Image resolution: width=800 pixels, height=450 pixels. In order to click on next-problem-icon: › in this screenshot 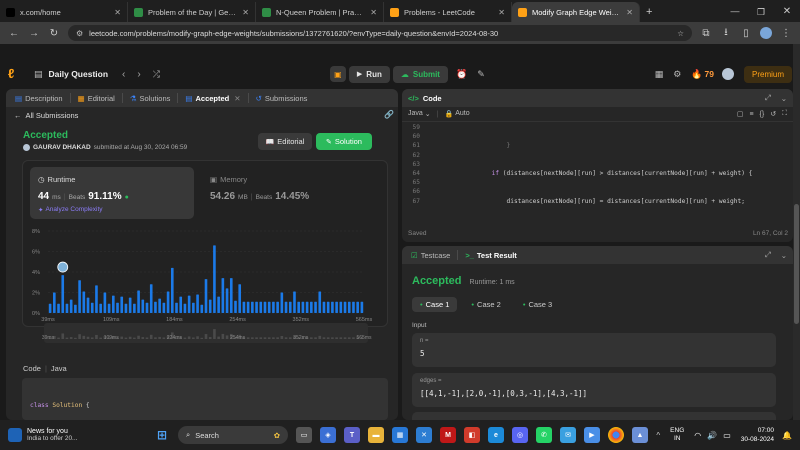, I will do `click(138, 74)`.